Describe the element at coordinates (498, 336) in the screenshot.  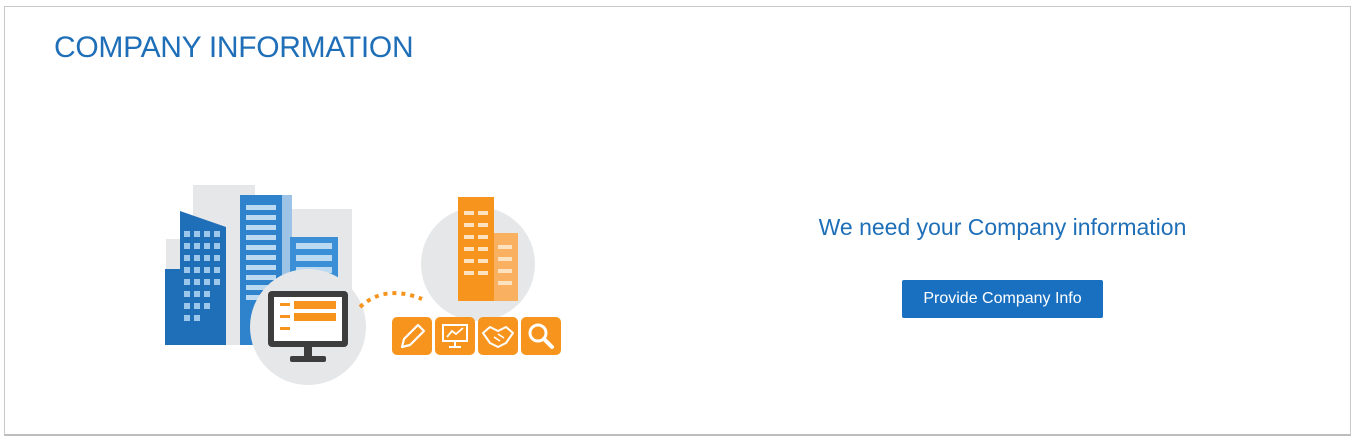
I see `handshake-icon` at that location.